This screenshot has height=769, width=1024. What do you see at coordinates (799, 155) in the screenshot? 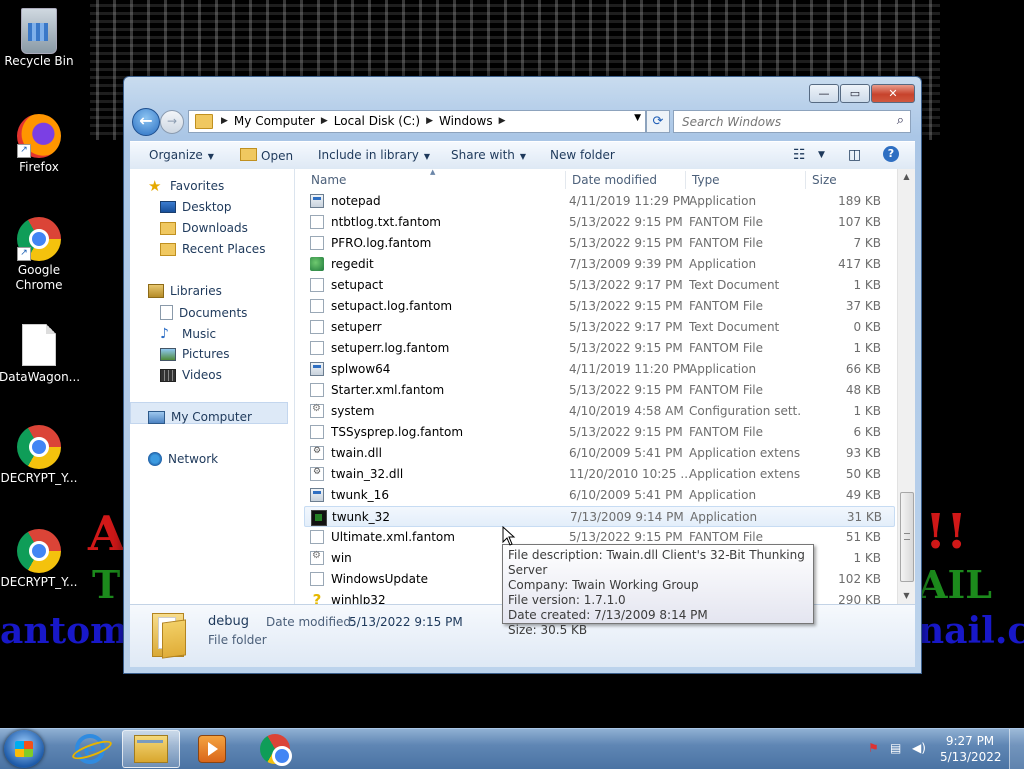
I see `change-view-icon: ☷` at bounding box center [799, 155].